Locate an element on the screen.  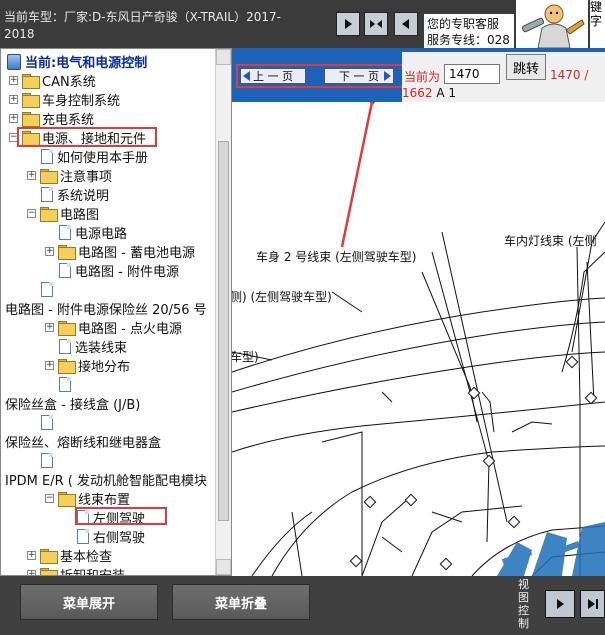
tree-item-optional-harness: 选装线束 is located at coordinates (93, 346).